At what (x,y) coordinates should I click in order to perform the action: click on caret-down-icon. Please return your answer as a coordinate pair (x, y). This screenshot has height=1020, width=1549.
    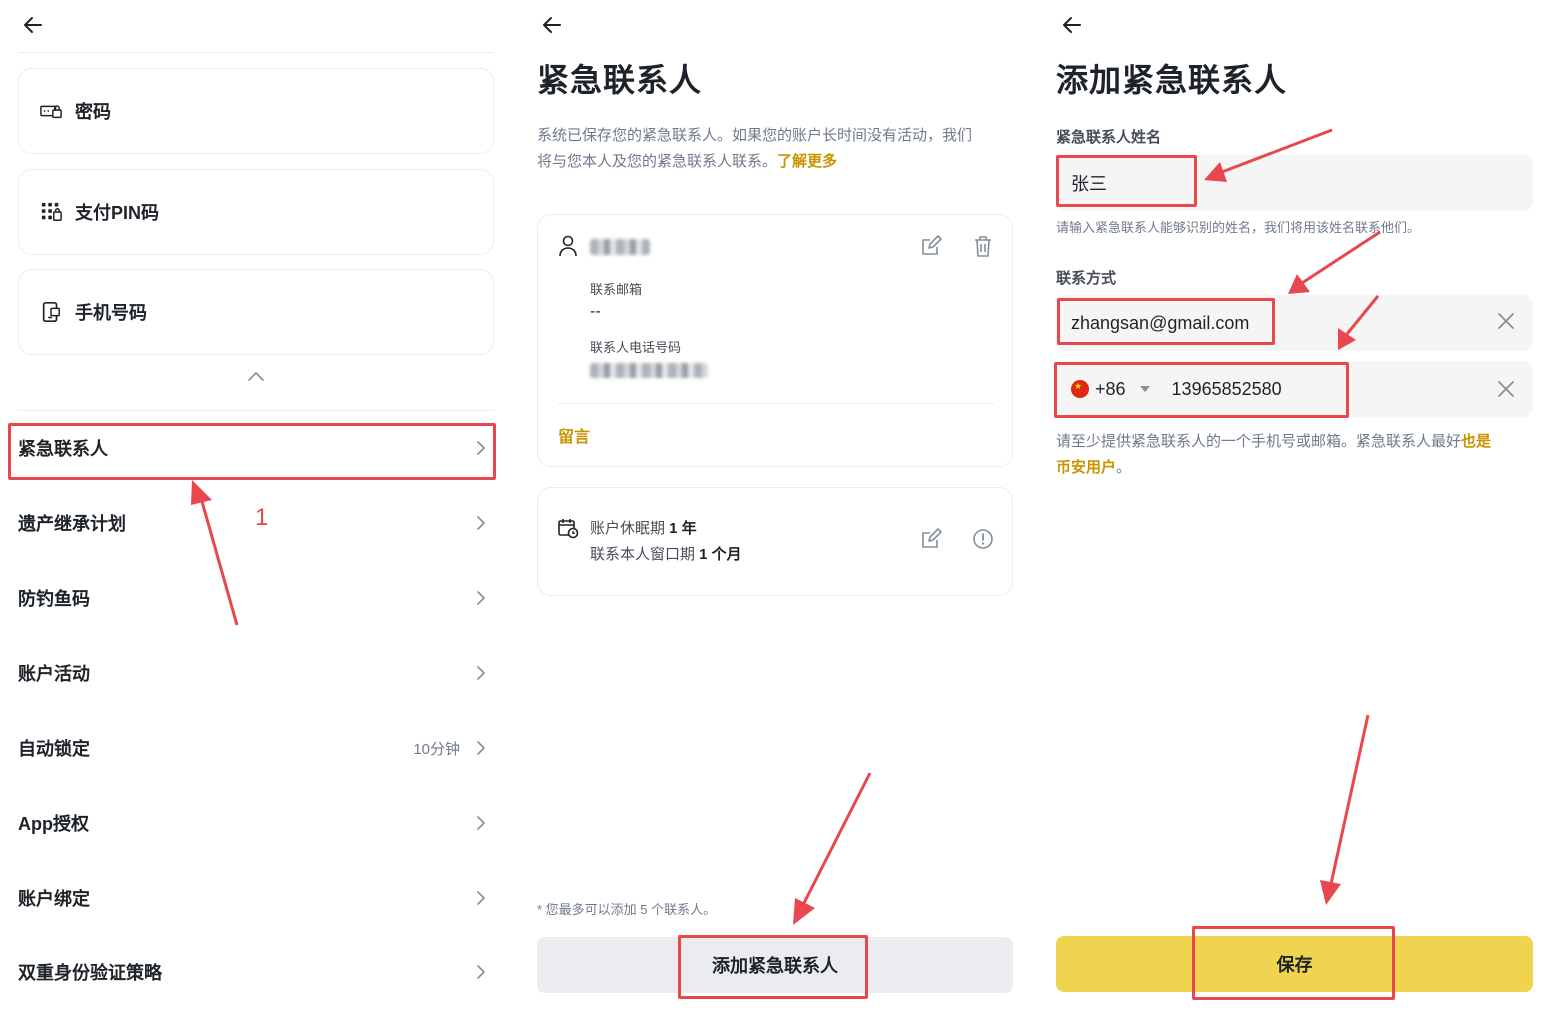
    Looking at the image, I should click on (1144, 389).